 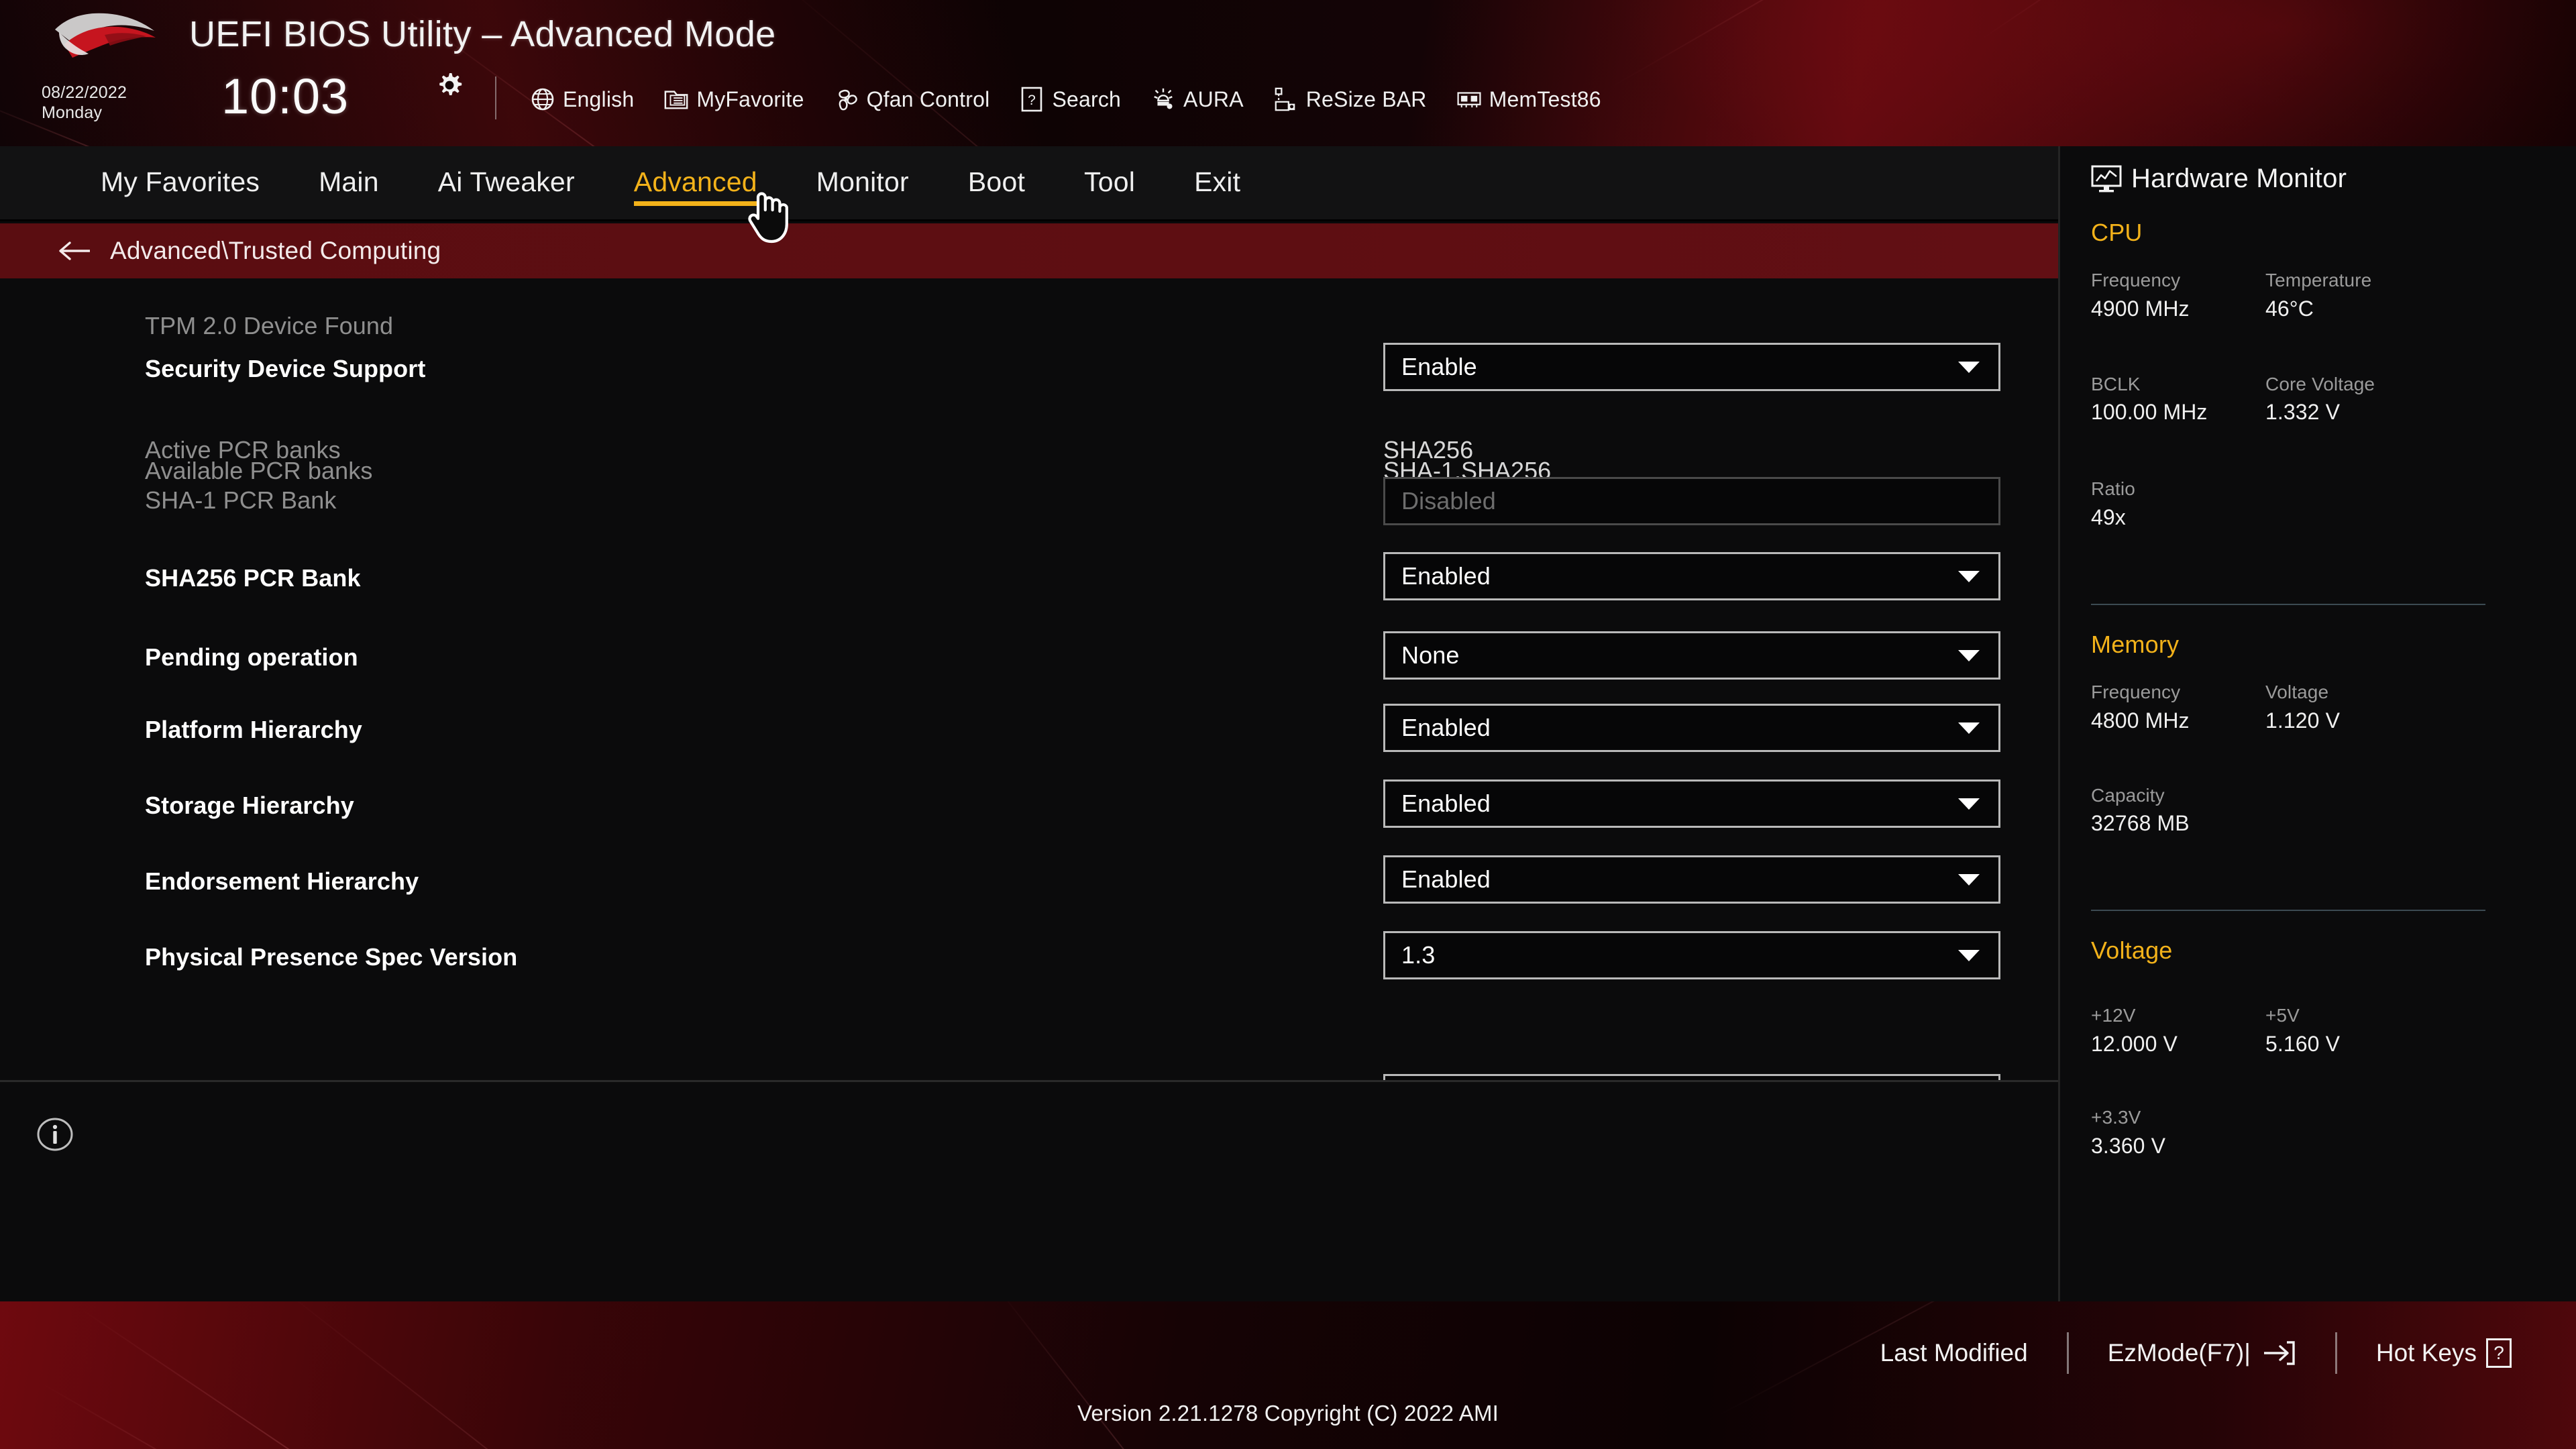 What do you see at coordinates (105, 35) in the screenshot?
I see `rog-logo-icon` at bounding box center [105, 35].